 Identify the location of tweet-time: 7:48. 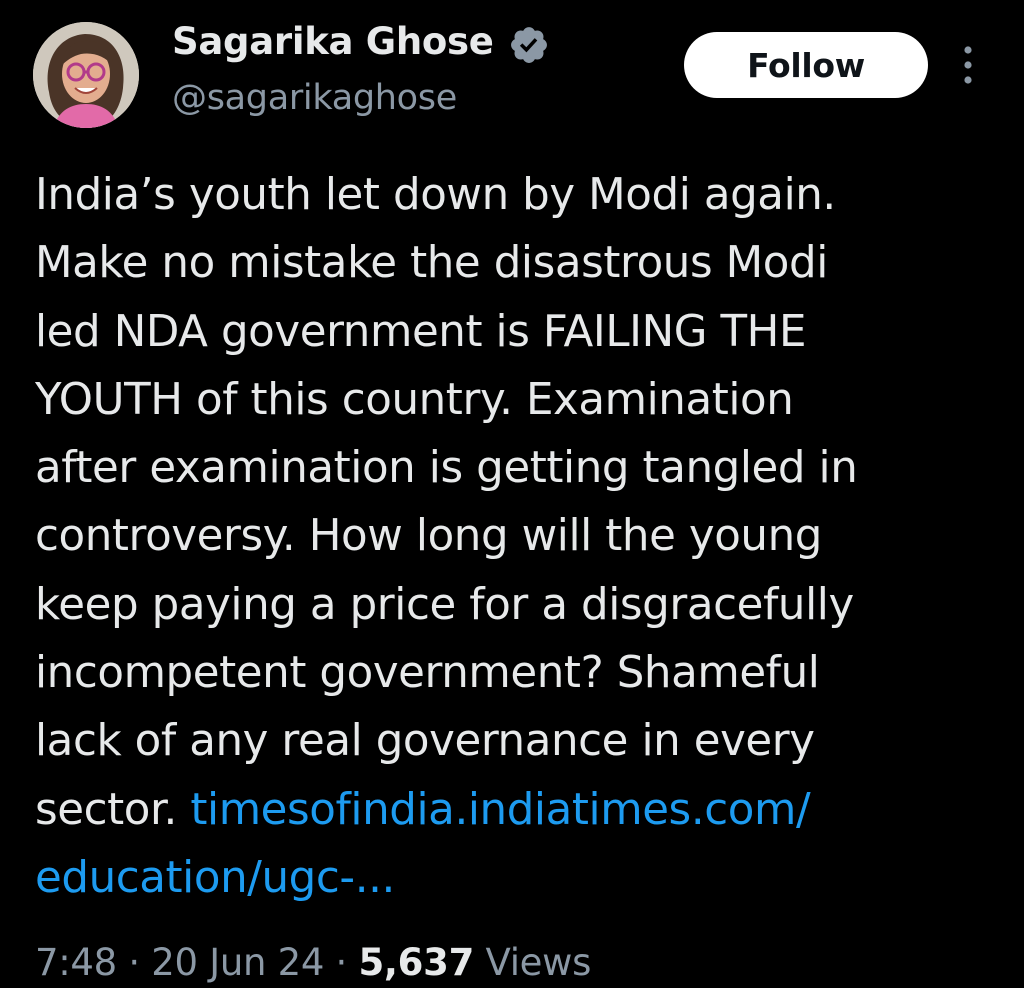
(76, 962).